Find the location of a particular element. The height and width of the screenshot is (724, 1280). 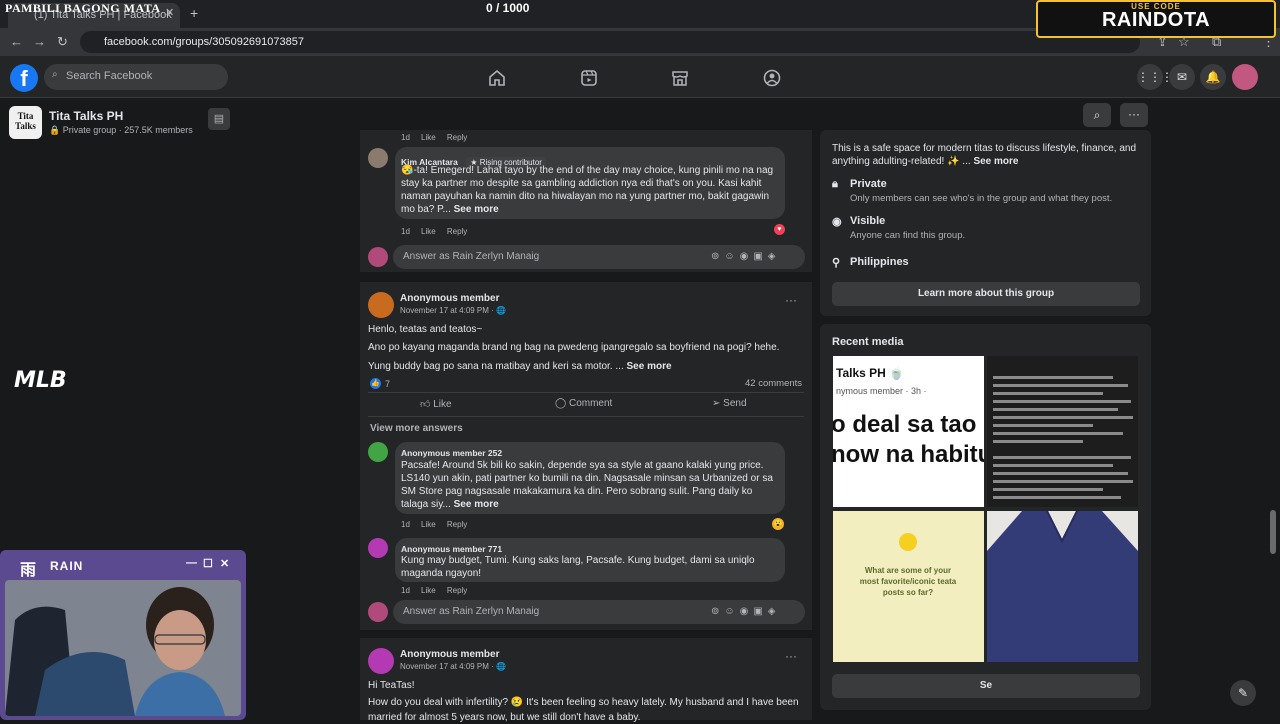

like-label: Like is located at coordinates (442, 404).